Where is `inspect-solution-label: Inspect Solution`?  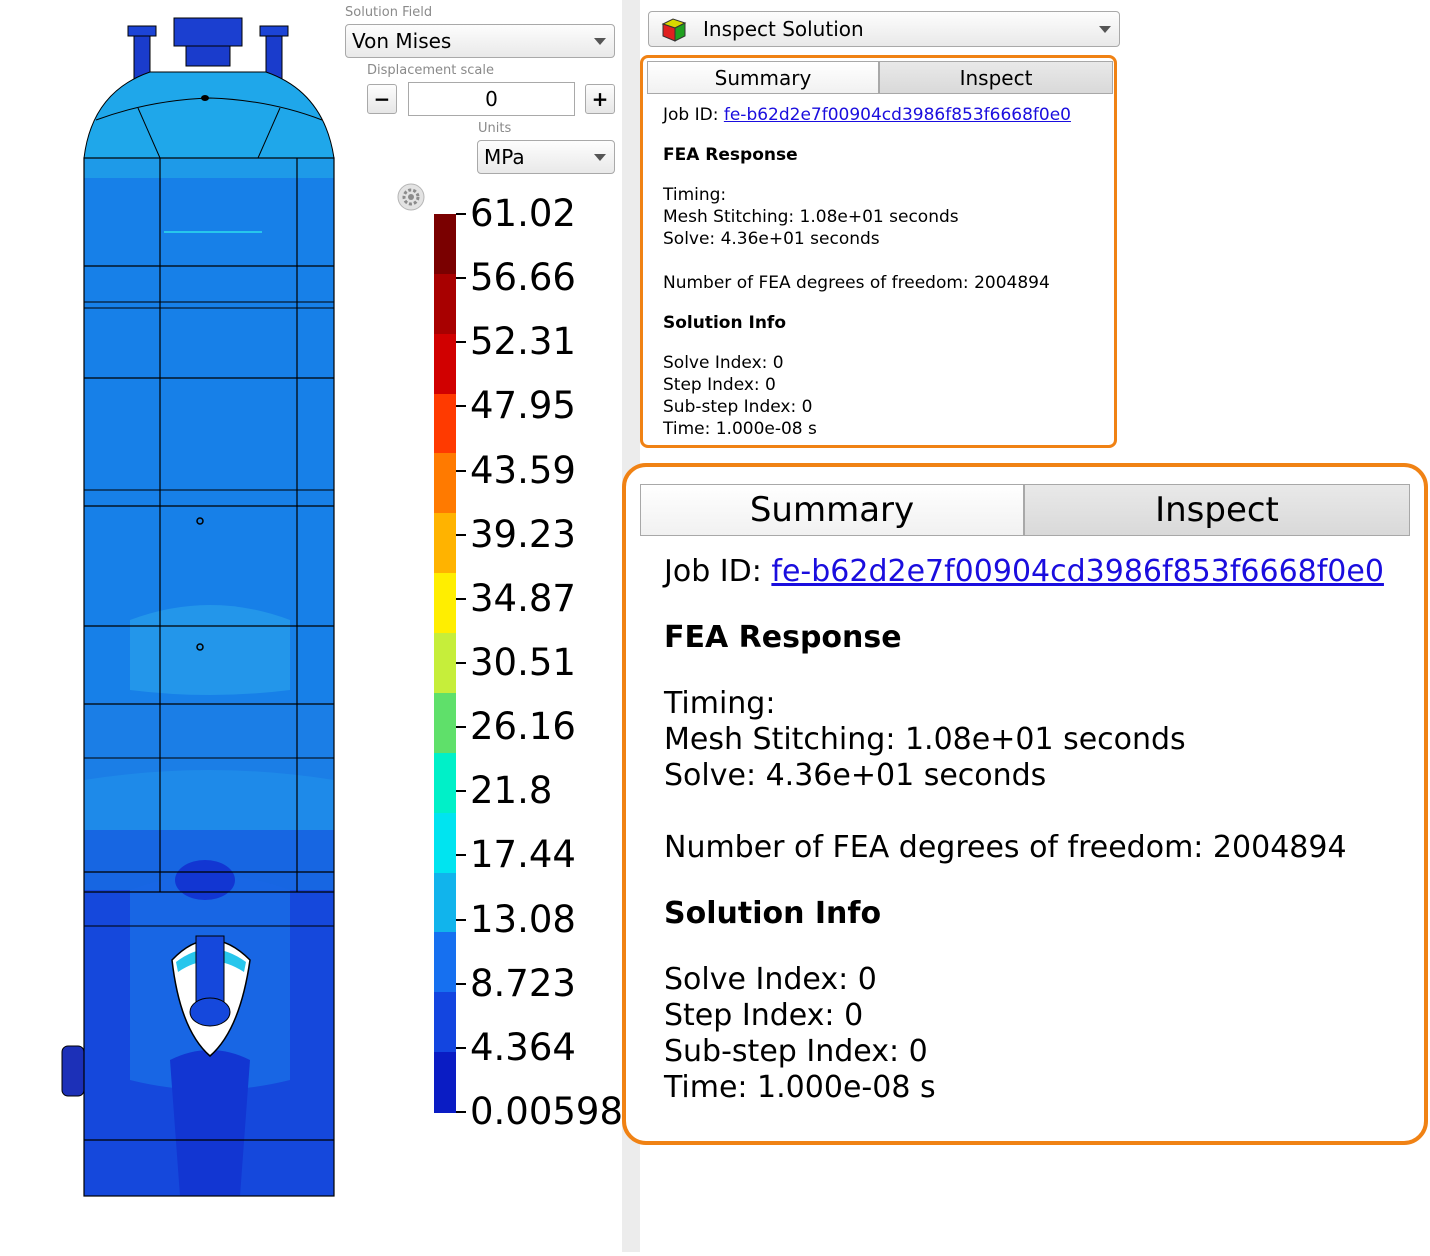
inspect-solution-label: Inspect Solution is located at coordinates (783, 29).